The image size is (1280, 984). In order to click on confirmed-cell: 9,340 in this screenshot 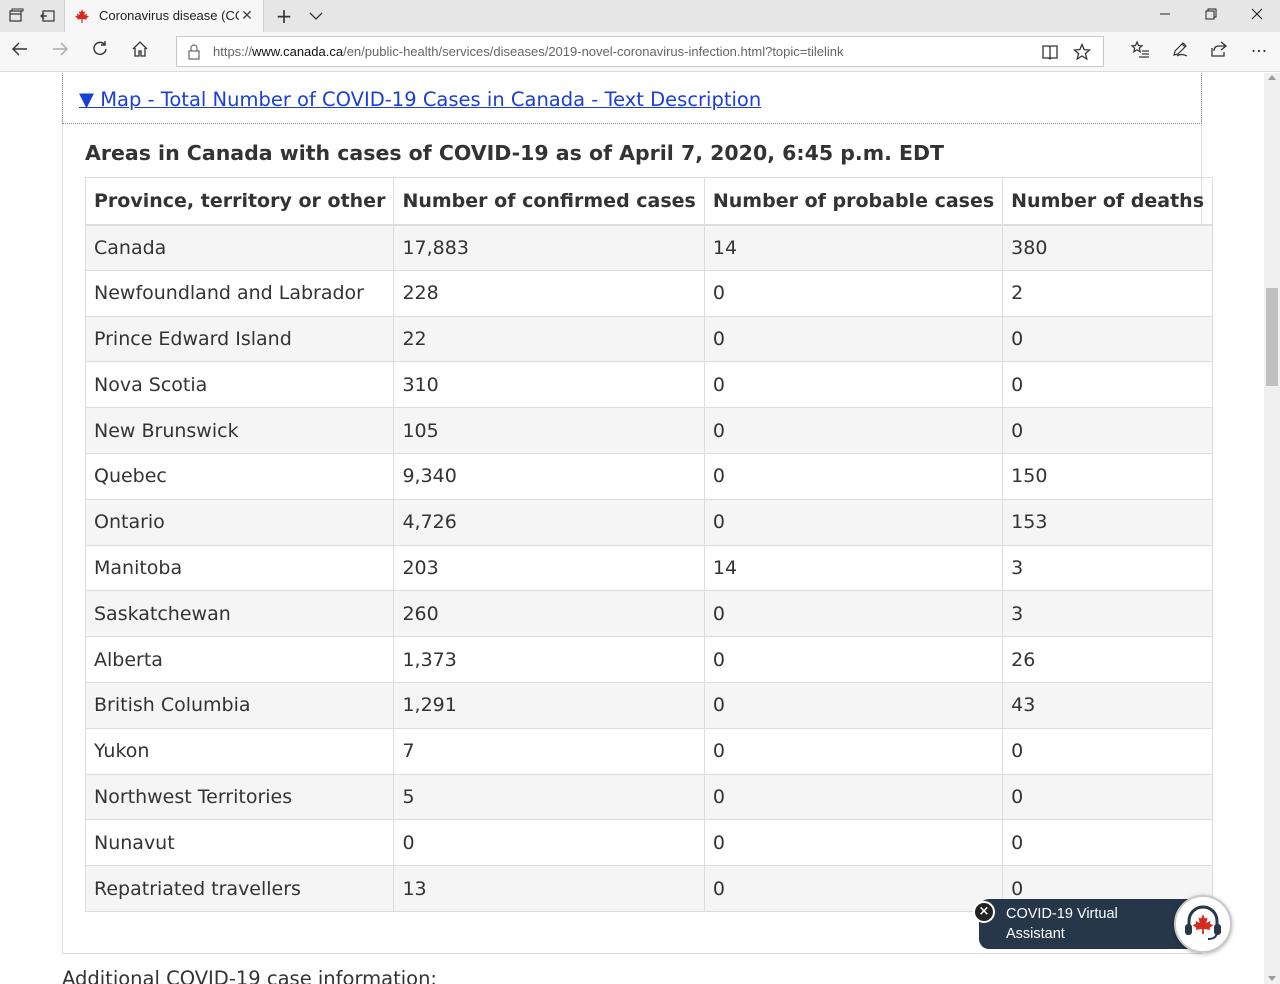, I will do `click(549, 476)`.